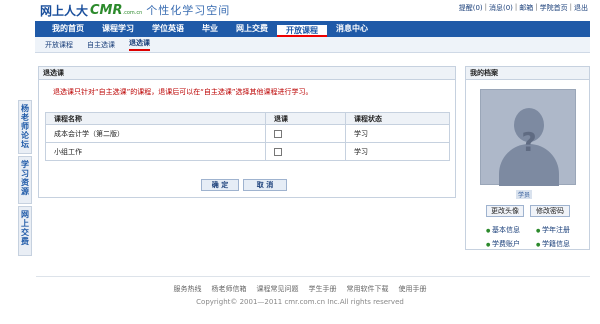 This screenshot has width=600, height=324. I want to click on change-password-button: 修改密码, so click(550, 211).